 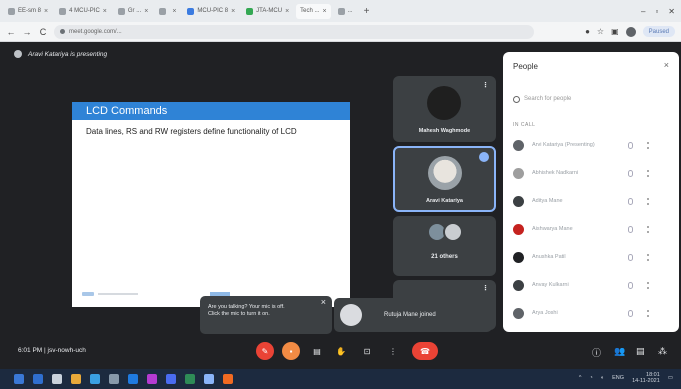 What do you see at coordinates (518, 313) in the screenshot?
I see `avatar` at bounding box center [518, 313].